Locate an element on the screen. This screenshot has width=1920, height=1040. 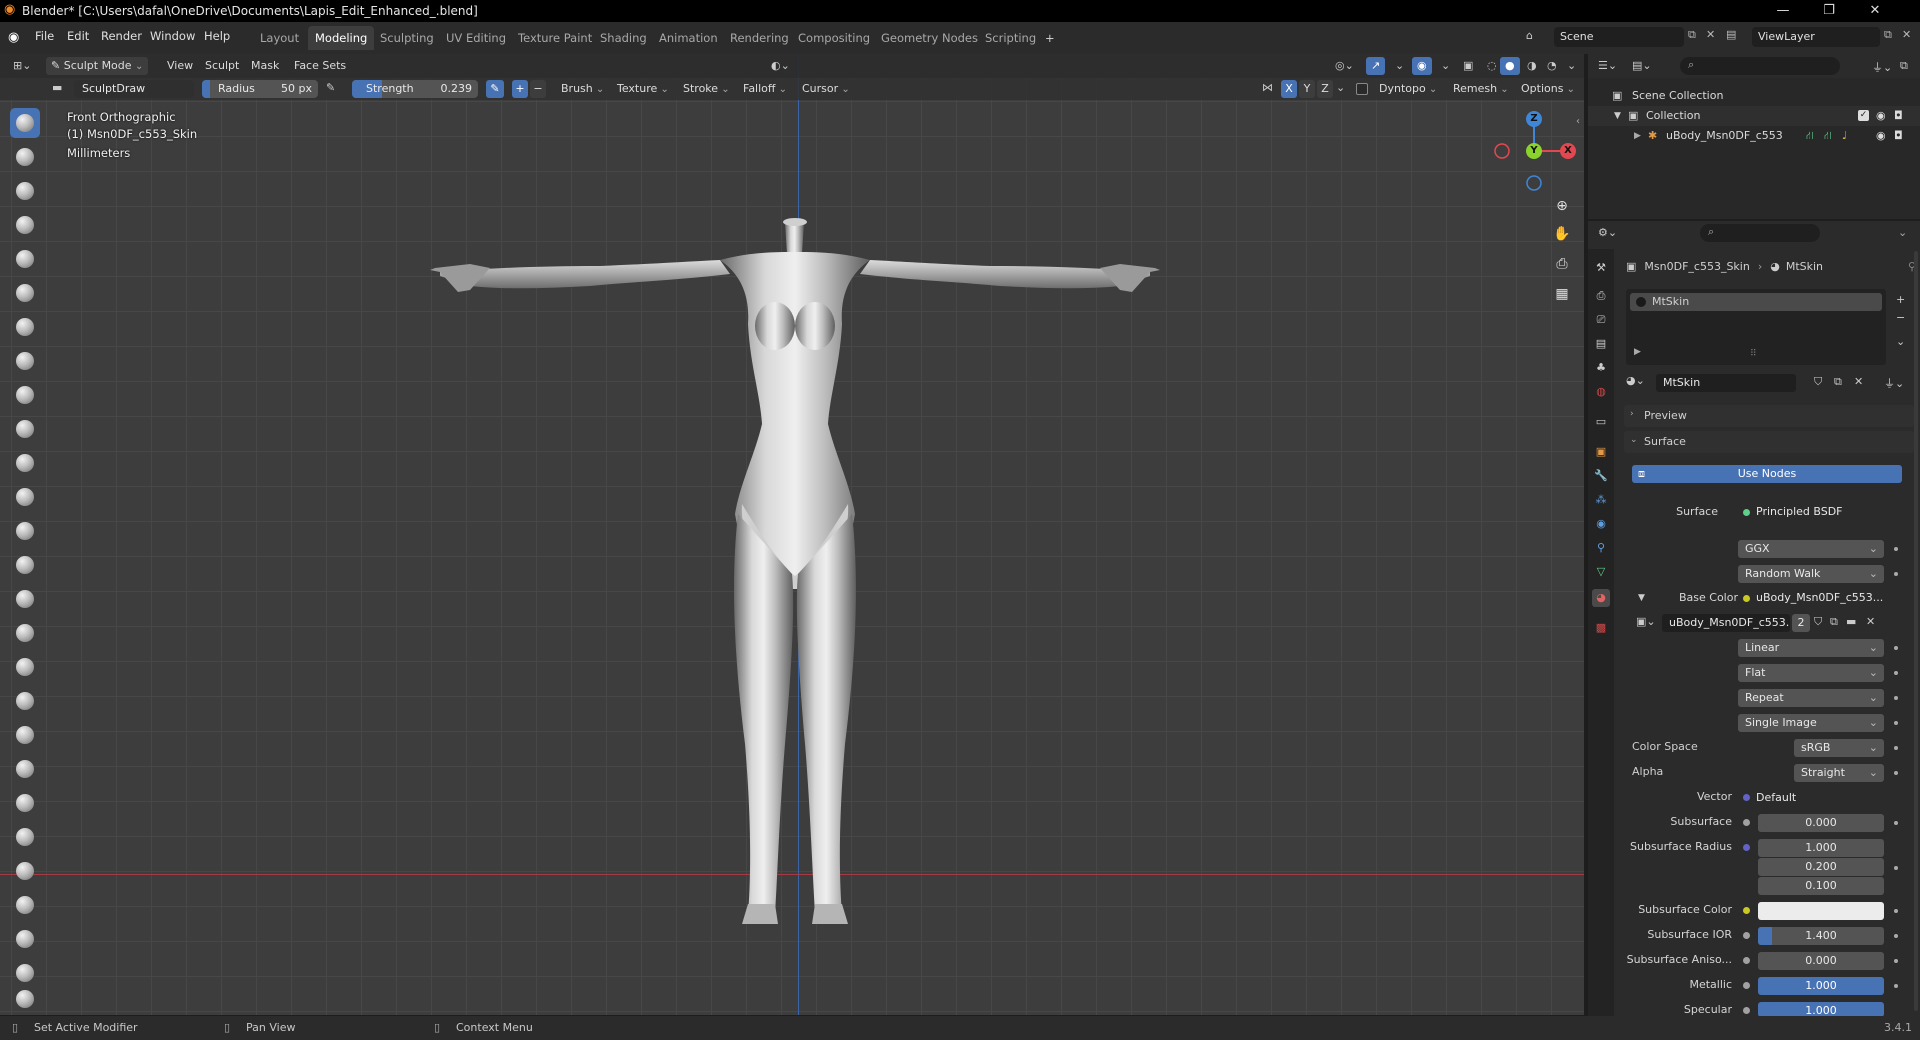
scene-tab-icon: ♣ is located at coordinates (1601, 368).